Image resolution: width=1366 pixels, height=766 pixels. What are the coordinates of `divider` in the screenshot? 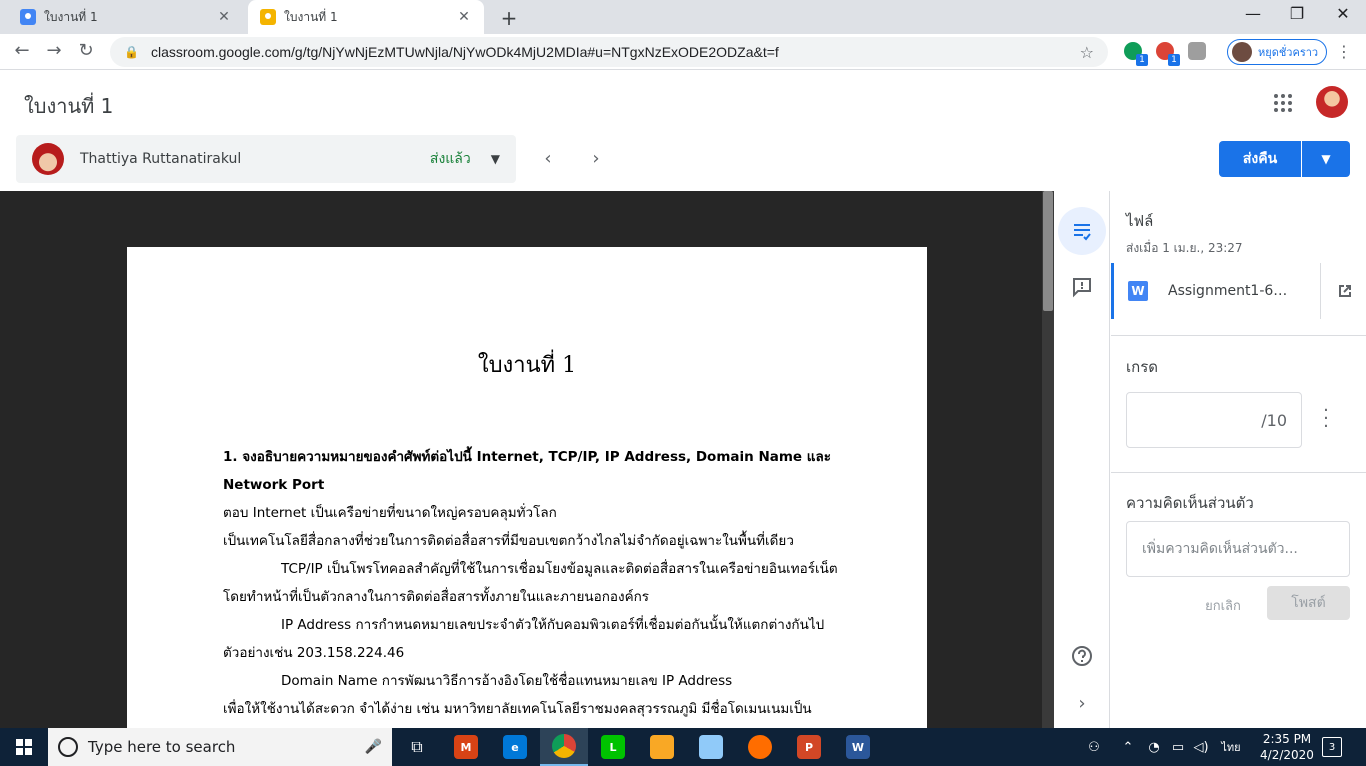 It's located at (1238, 472).